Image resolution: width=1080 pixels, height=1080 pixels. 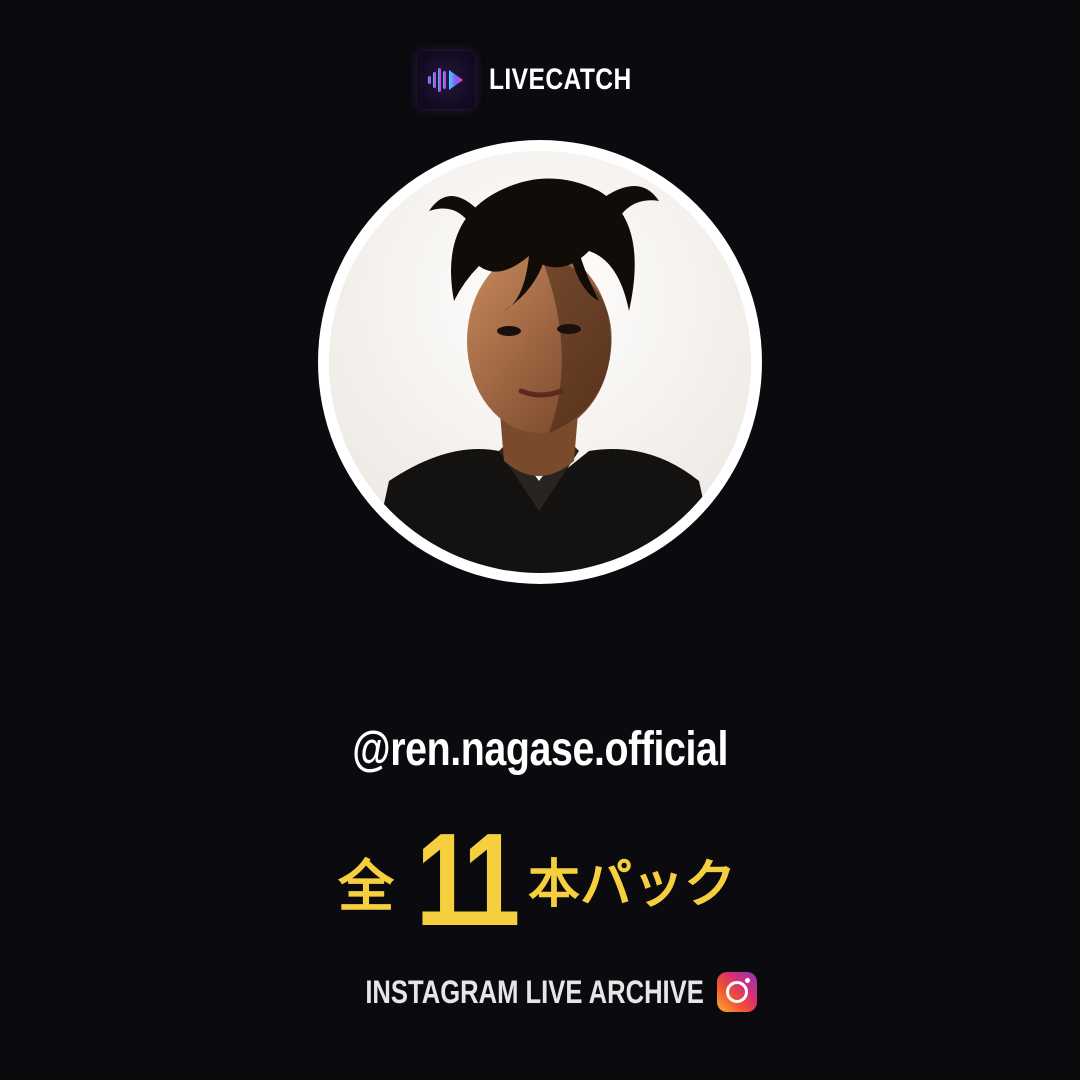 I want to click on pack-number: 11, so click(x=468, y=879).